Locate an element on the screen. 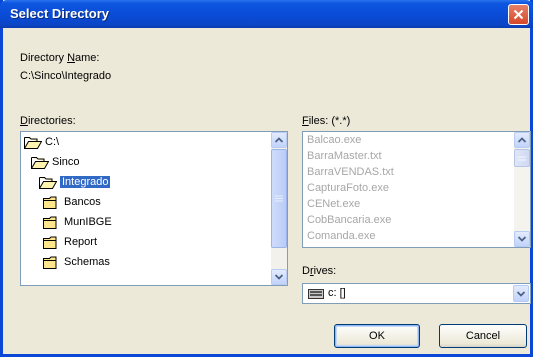  file-item: CapturaFoto.exe is located at coordinates (348, 188).